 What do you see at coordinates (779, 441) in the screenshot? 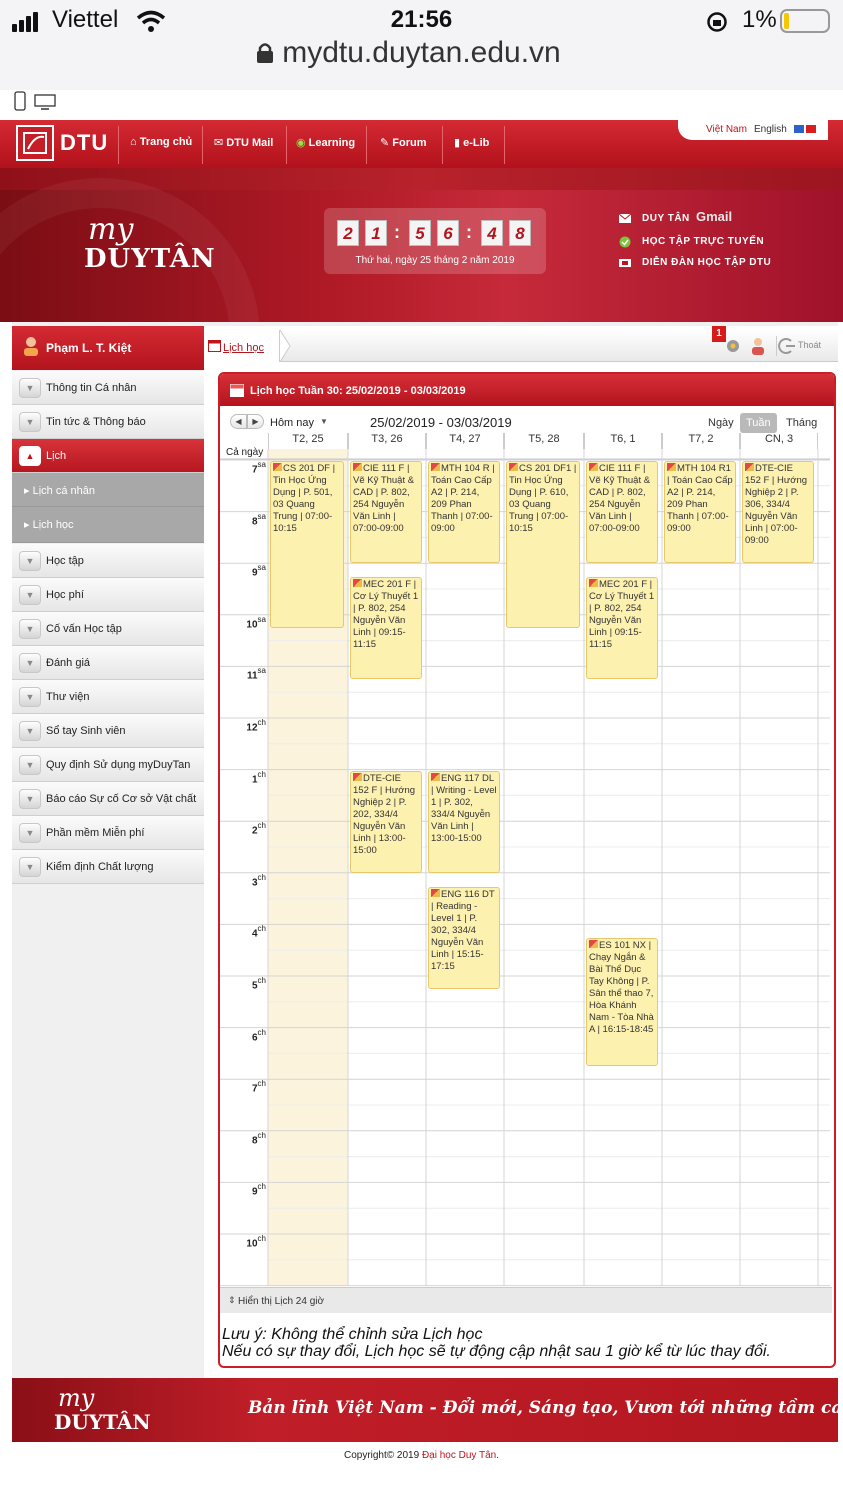
I see `day-header: CN, 3` at bounding box center [779, 441].